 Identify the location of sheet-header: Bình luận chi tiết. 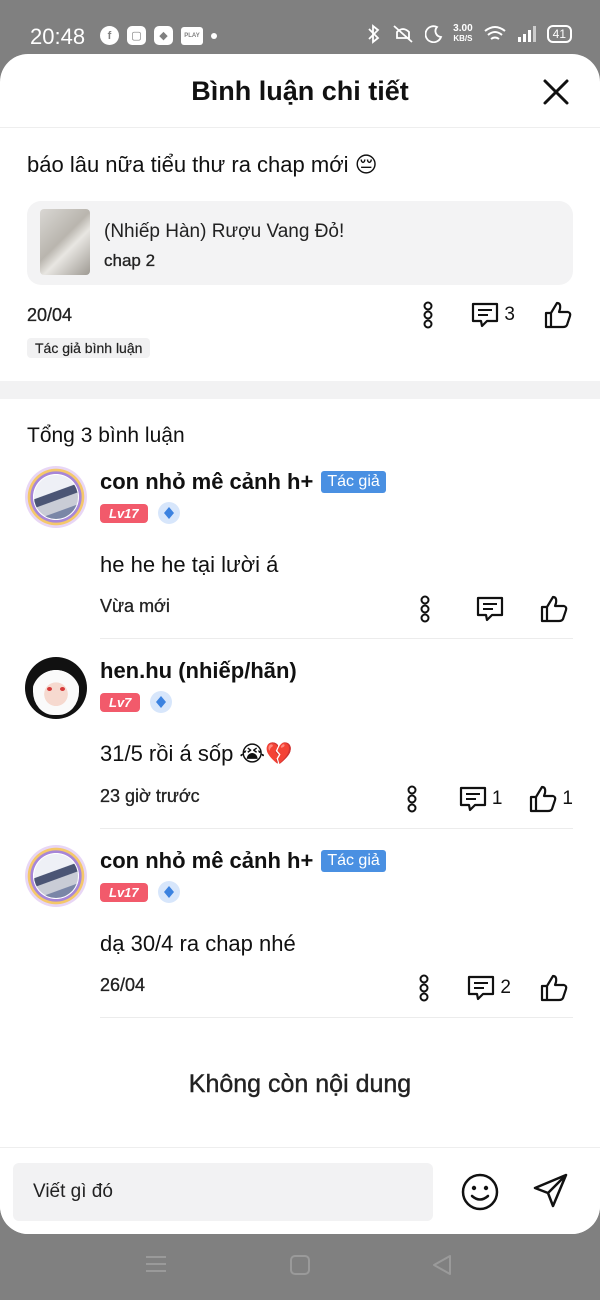
(300, 91).